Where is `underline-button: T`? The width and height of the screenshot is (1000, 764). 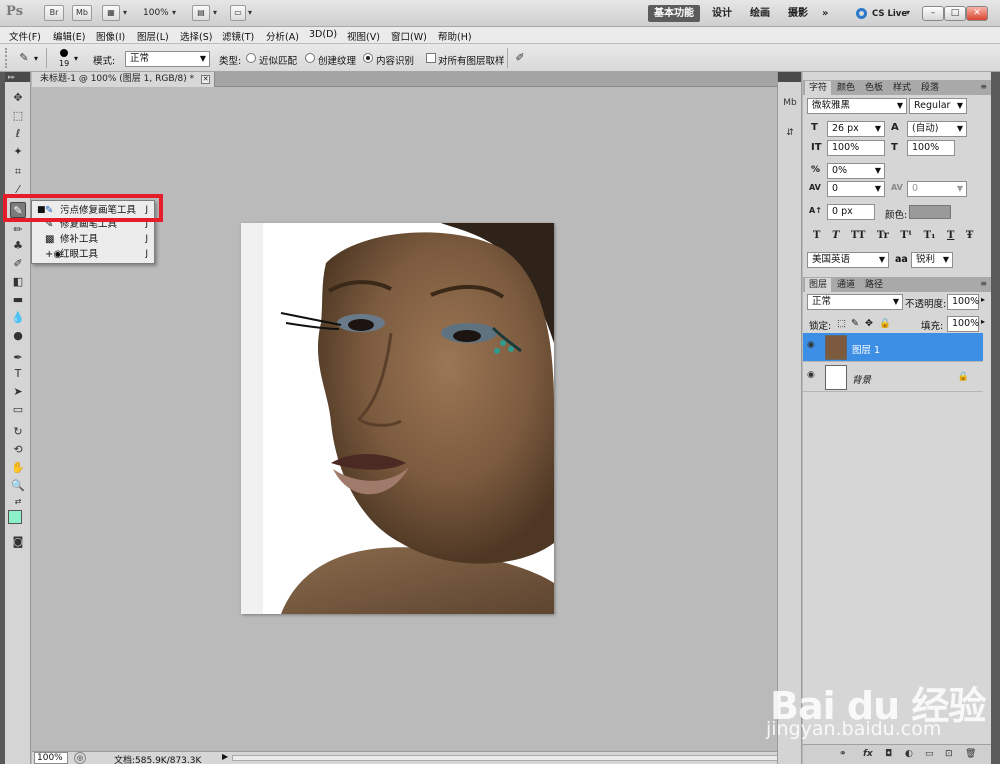 underline-button: T is located at coordinates (950, 235).